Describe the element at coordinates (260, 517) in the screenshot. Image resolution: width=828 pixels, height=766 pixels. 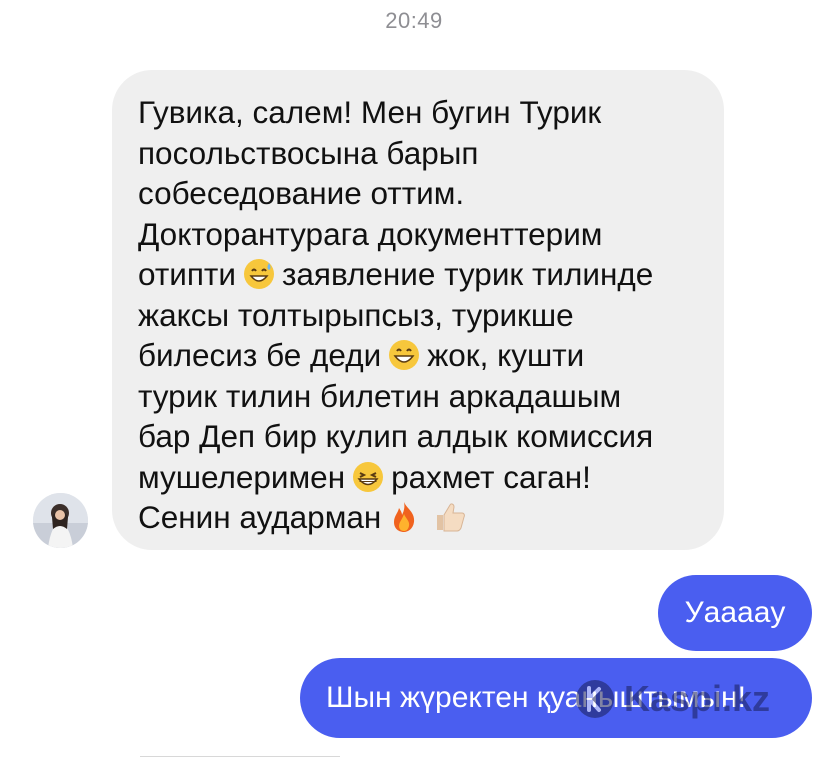
I see `message-text: Сенин аударман` at that location.